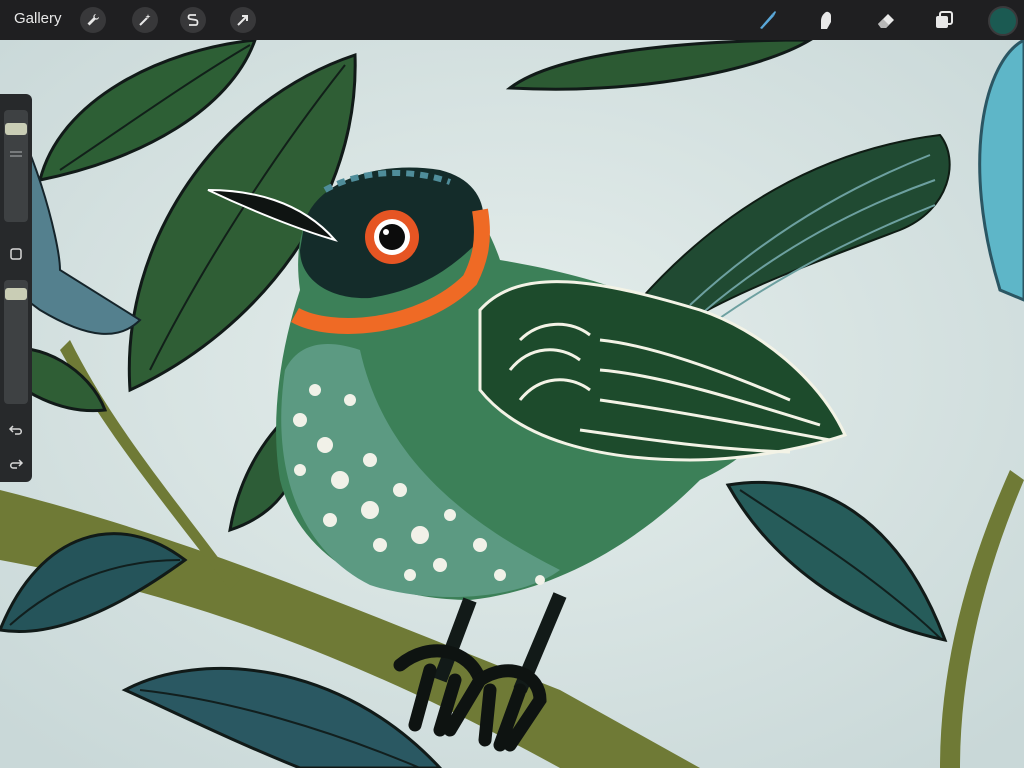 This screenshot has width=1024, height=768. I want to click on transform-button, so click(243, 20).